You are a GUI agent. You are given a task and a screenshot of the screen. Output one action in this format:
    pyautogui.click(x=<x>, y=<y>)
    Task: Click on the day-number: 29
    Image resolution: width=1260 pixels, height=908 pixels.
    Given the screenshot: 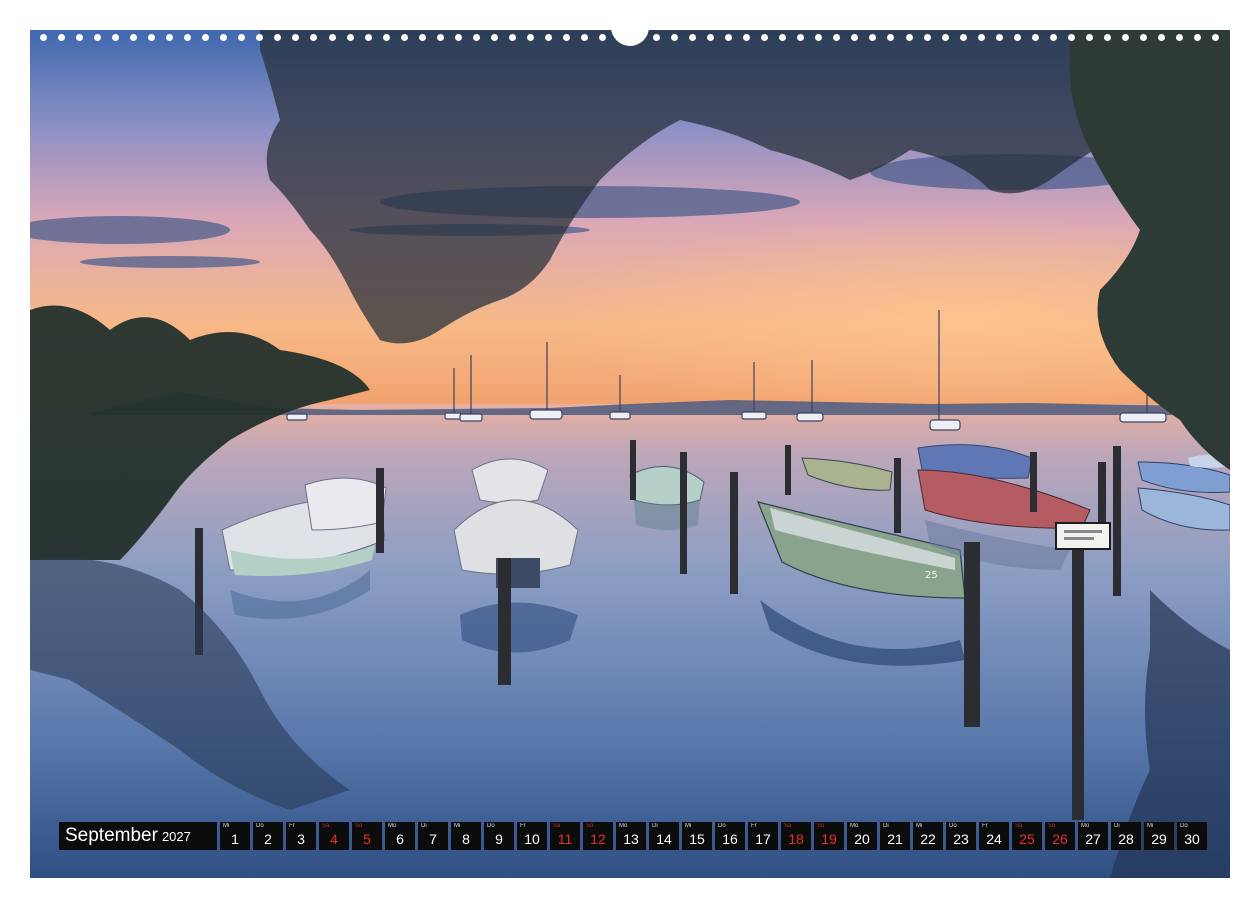 What is the action you would take?
    pyautogui.click(x=1159, y=839)
    